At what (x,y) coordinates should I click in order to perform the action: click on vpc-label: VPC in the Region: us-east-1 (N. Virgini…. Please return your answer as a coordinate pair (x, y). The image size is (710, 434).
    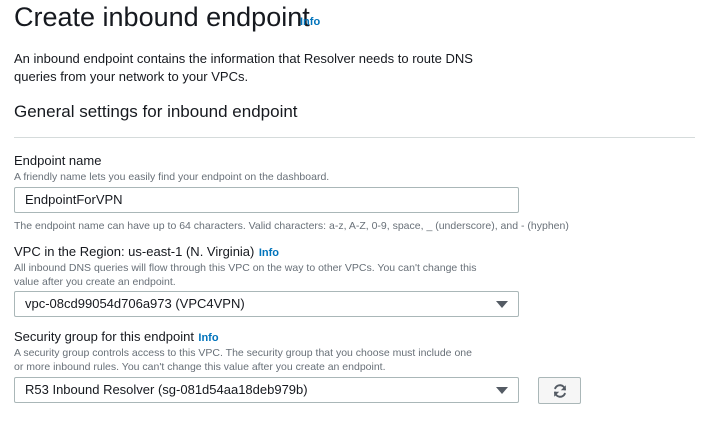
    Looking at the image, I should click on (134, 251).